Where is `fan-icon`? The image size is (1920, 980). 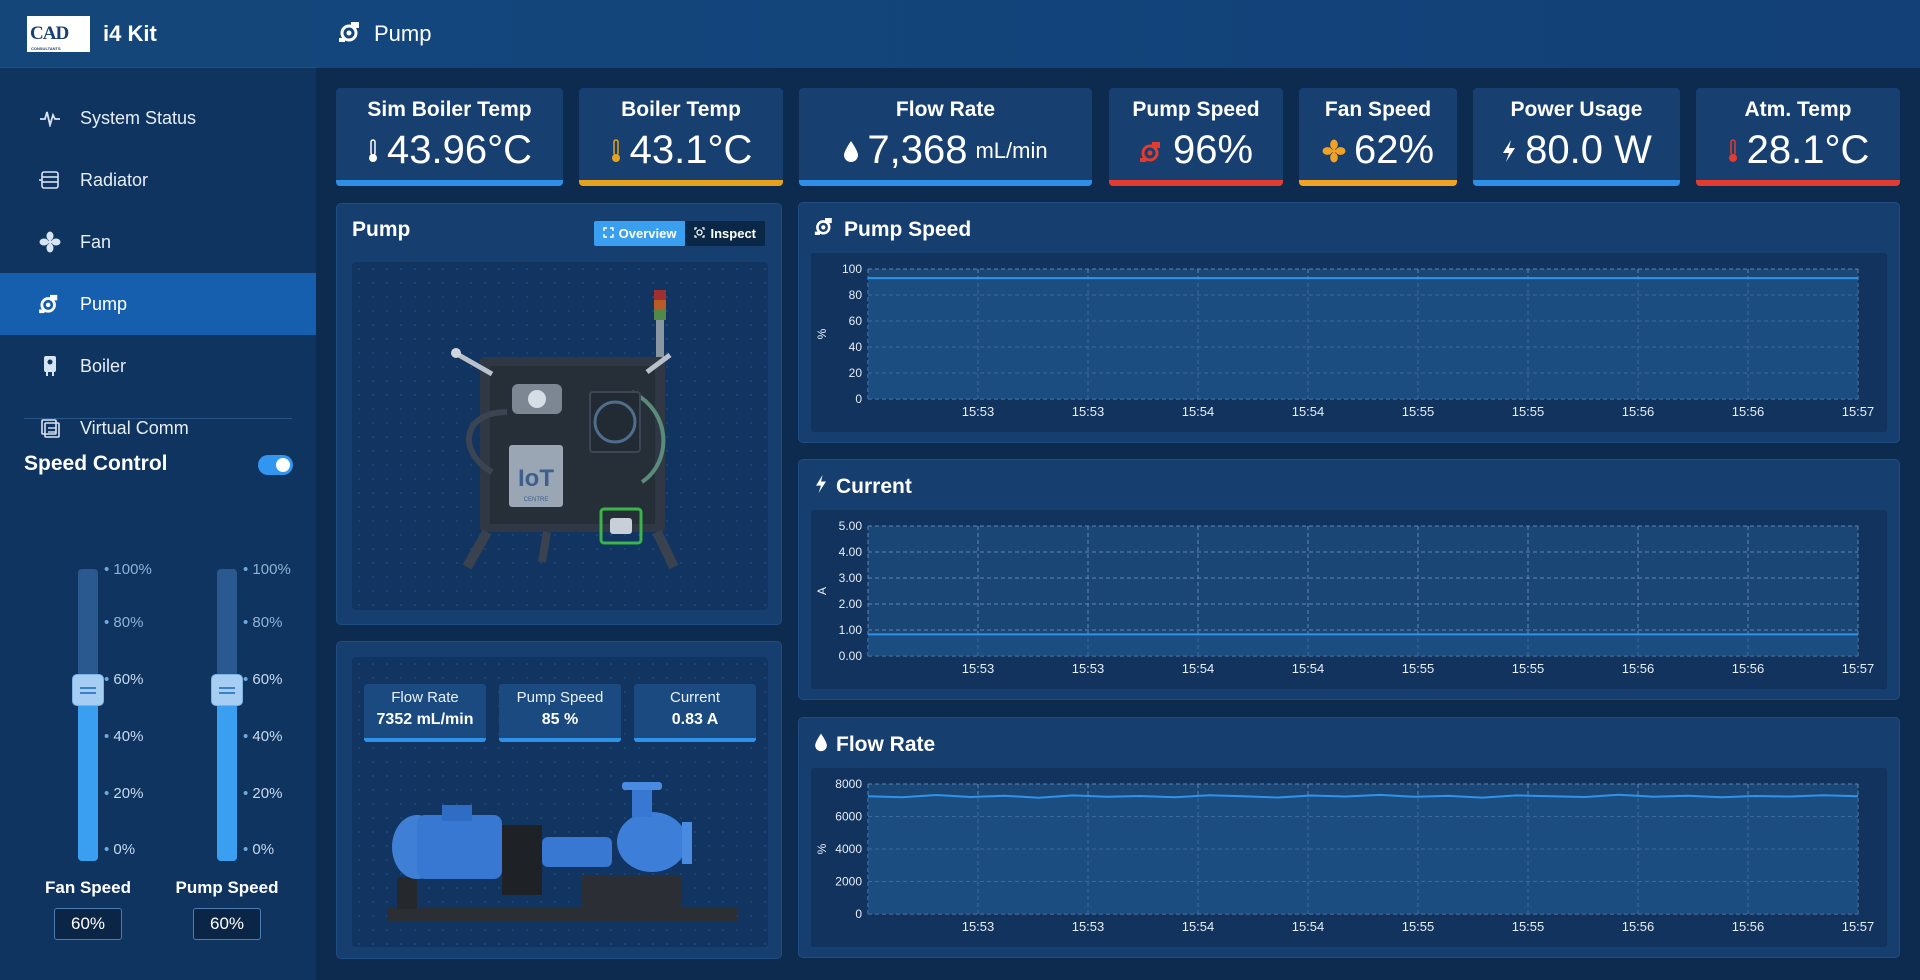 fan-icon is located at coordinates (50, 242).